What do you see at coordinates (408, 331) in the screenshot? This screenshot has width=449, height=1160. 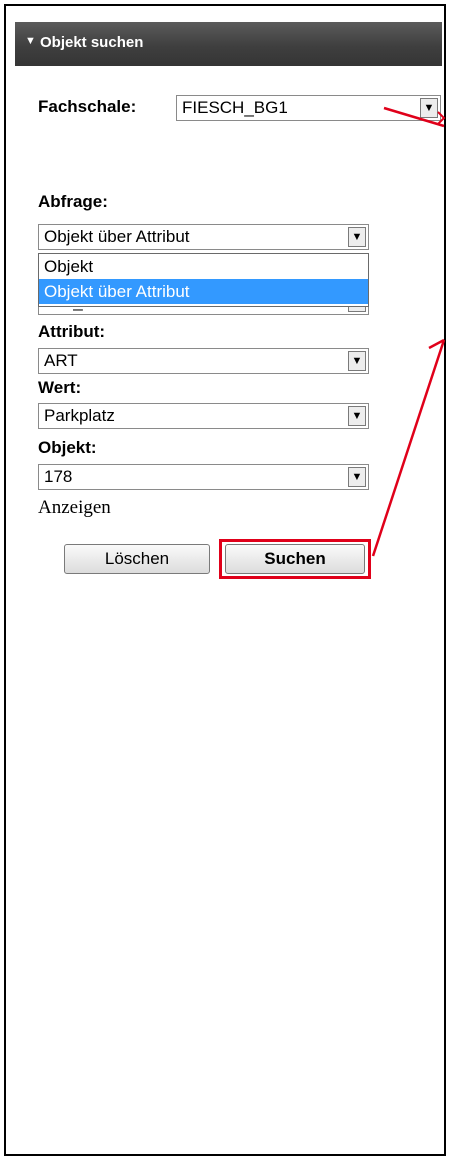 I see `annotation-lines` at bounding box center [408, 331].